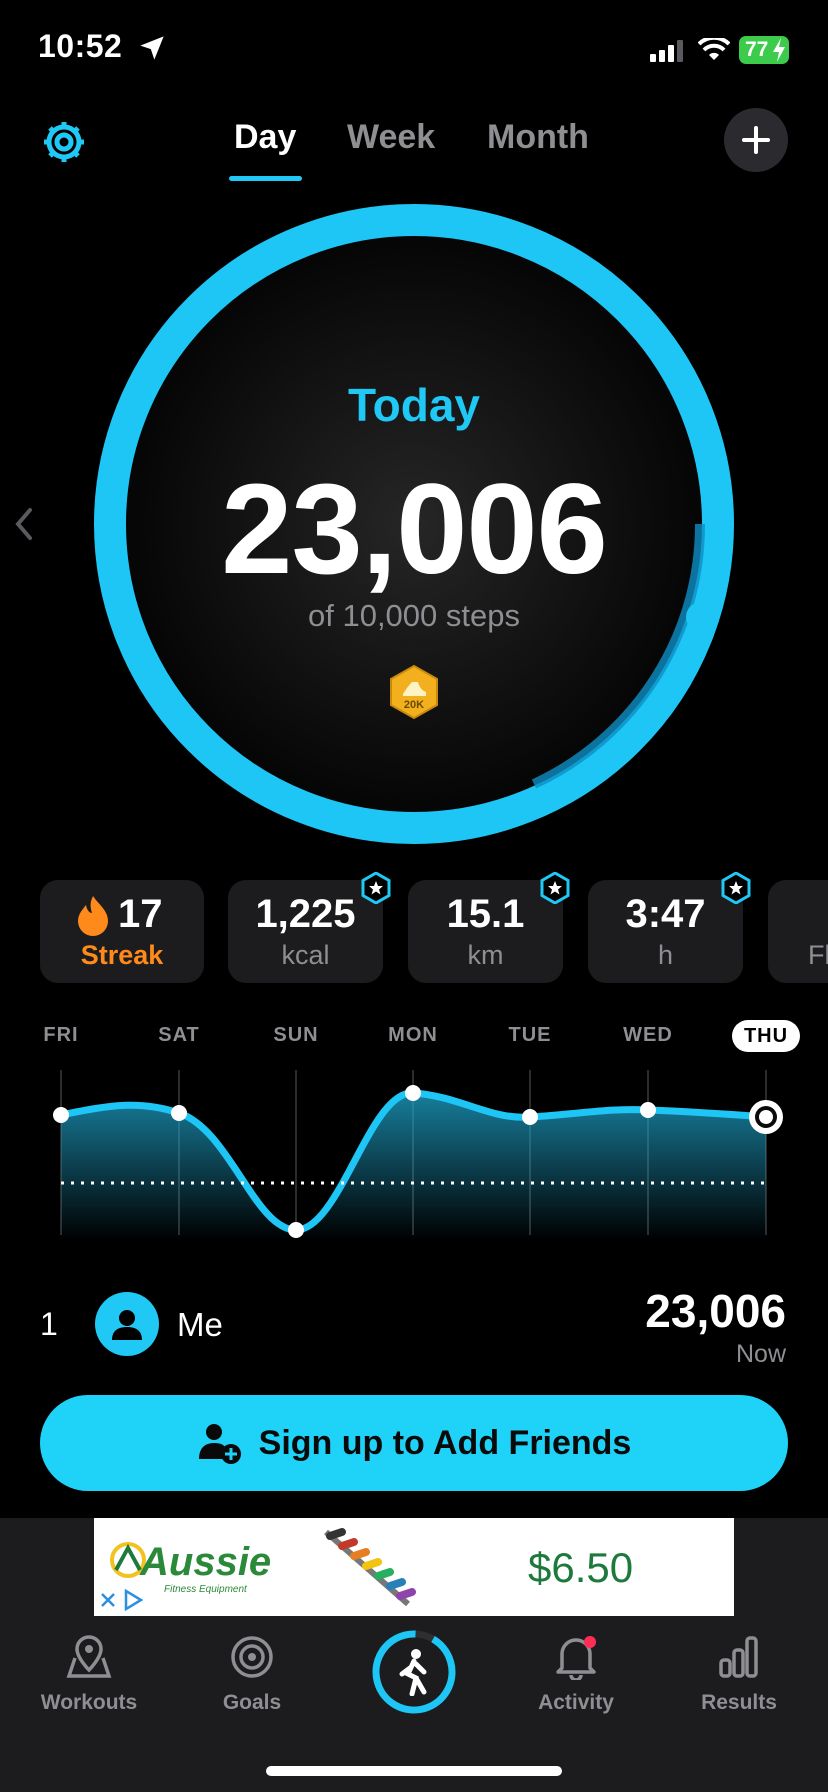 The width and height of the screenshot is (828, 1792). I want to click on location-arrow-icon, so click(152, 48).